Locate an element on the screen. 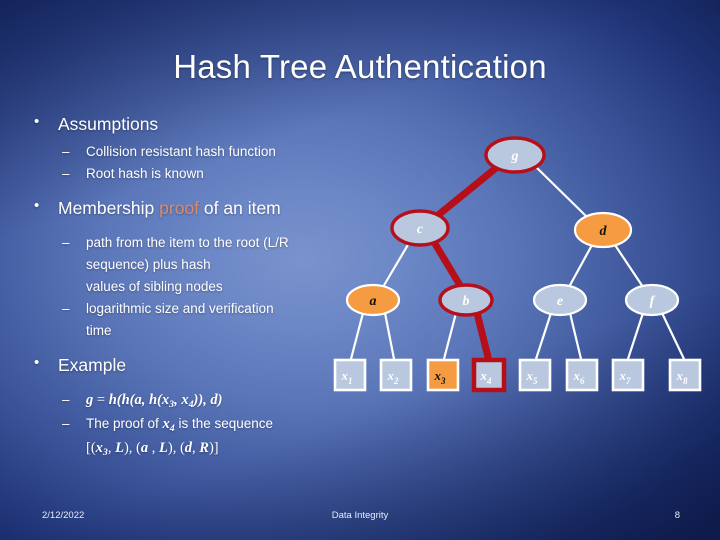  tree-node-d: d is located at coordinates (603, 230).